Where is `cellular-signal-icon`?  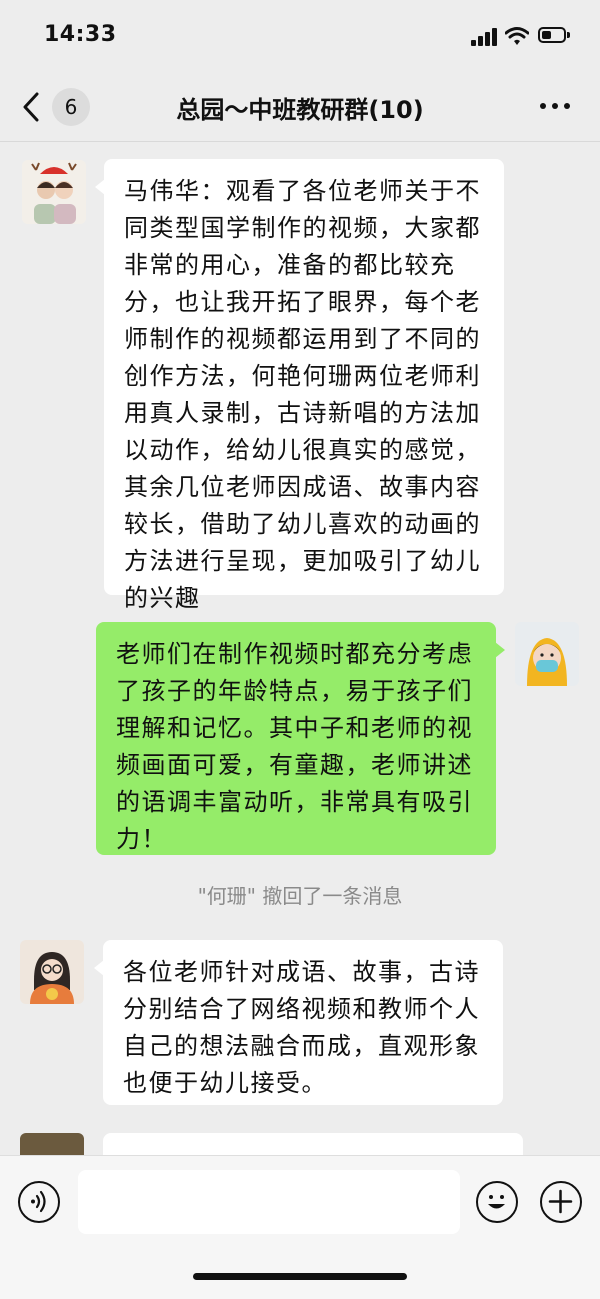
cellular-signal-icon is located at coordinates (484, 37).